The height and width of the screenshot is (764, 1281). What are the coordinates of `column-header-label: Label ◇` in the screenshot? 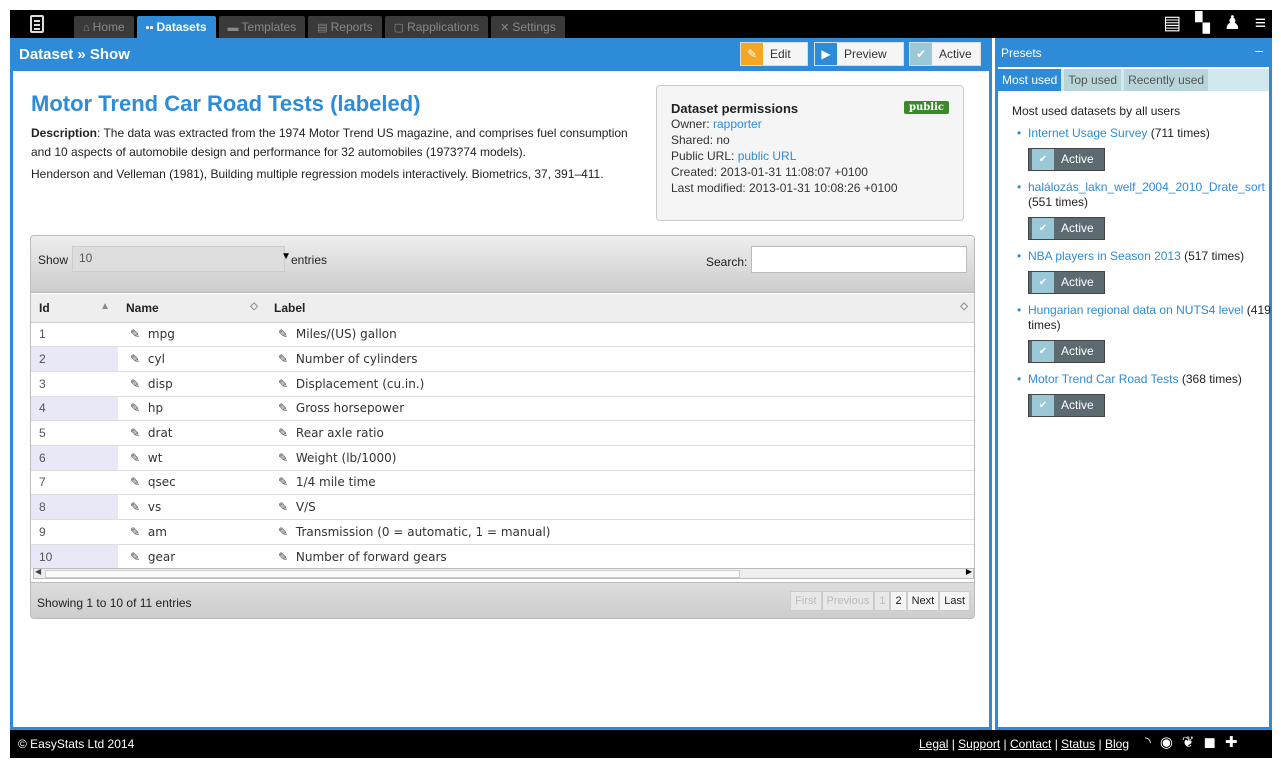 It's located at (620, 308).